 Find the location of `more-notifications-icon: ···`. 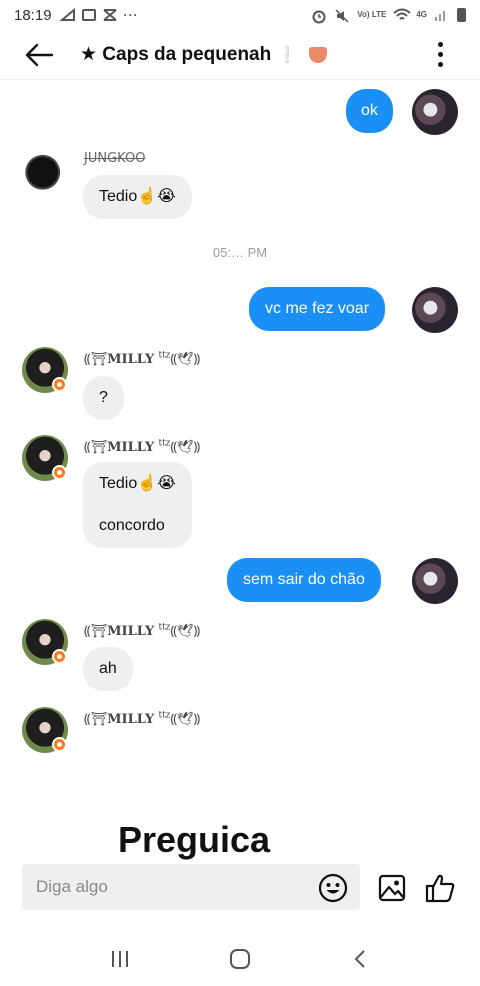

more-notifications-icon: ··· is located at coordinates (131, 15).